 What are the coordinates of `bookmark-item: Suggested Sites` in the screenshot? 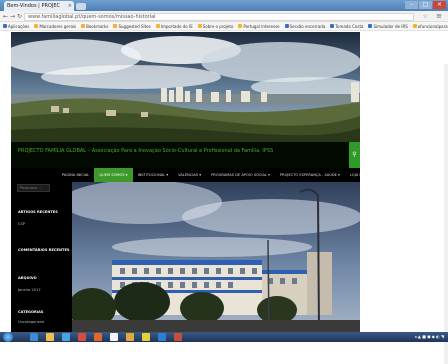 It's located at (132, 26).